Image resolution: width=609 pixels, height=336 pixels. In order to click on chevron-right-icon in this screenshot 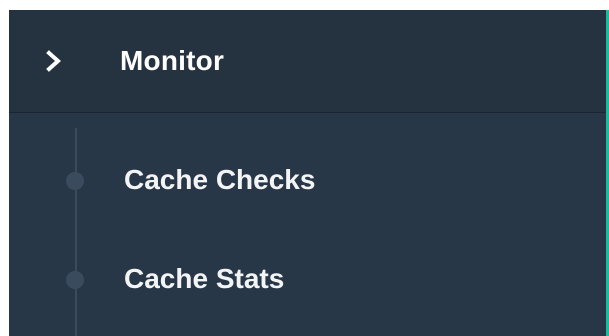, I will do `click(54, 61)`.